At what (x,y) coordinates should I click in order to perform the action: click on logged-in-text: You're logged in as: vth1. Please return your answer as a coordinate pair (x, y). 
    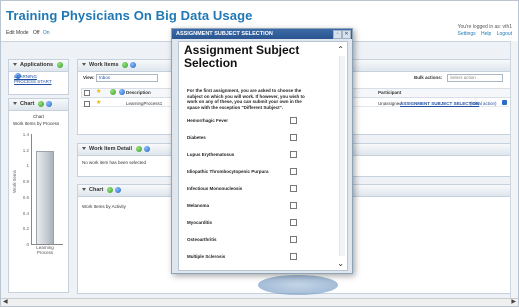
    Looking at the image, I should click on (484, 27).